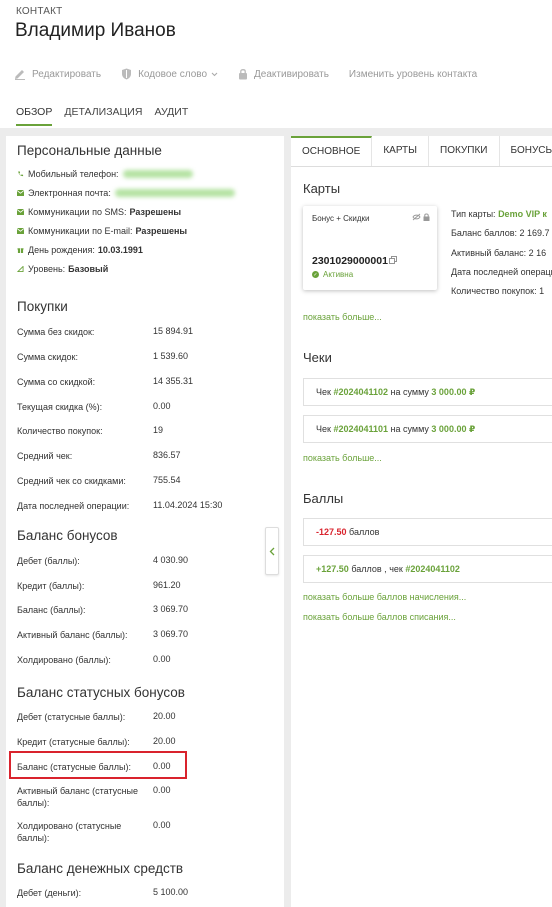 This screenshot has width=552, height=907. Describe the element at coordinates (393, 261) in the screenshot. I see `copy-icon` at that location.